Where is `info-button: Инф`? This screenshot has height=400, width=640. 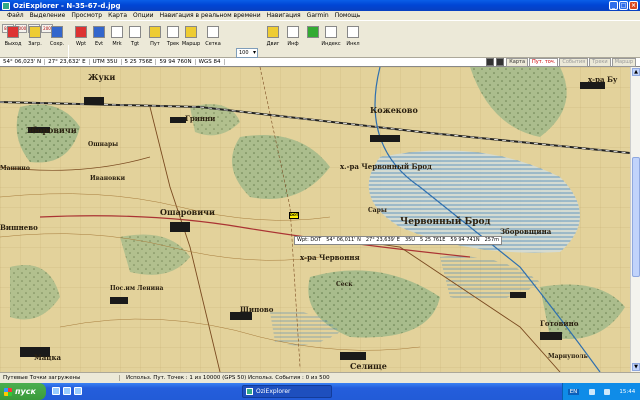 info-button: Инф is located at coordinates (293, 40).